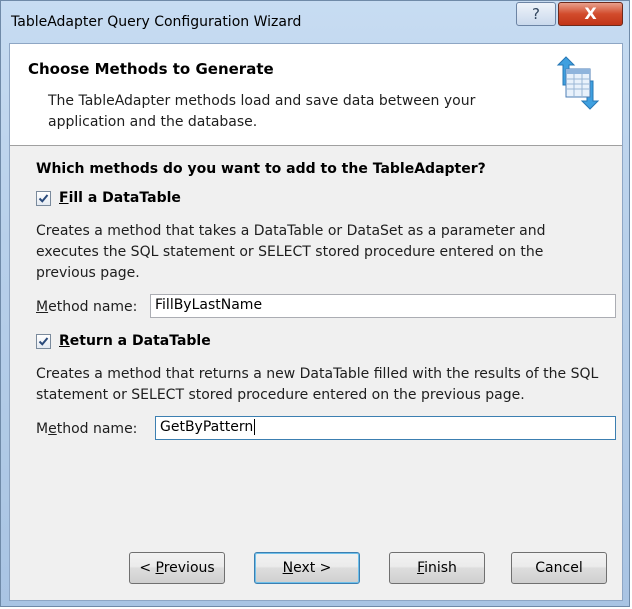 The width and height of the screenshot is (632, 609). I want to click on fill-datatable-checkbox-row: Fill a DataTable, so click(108, 198).